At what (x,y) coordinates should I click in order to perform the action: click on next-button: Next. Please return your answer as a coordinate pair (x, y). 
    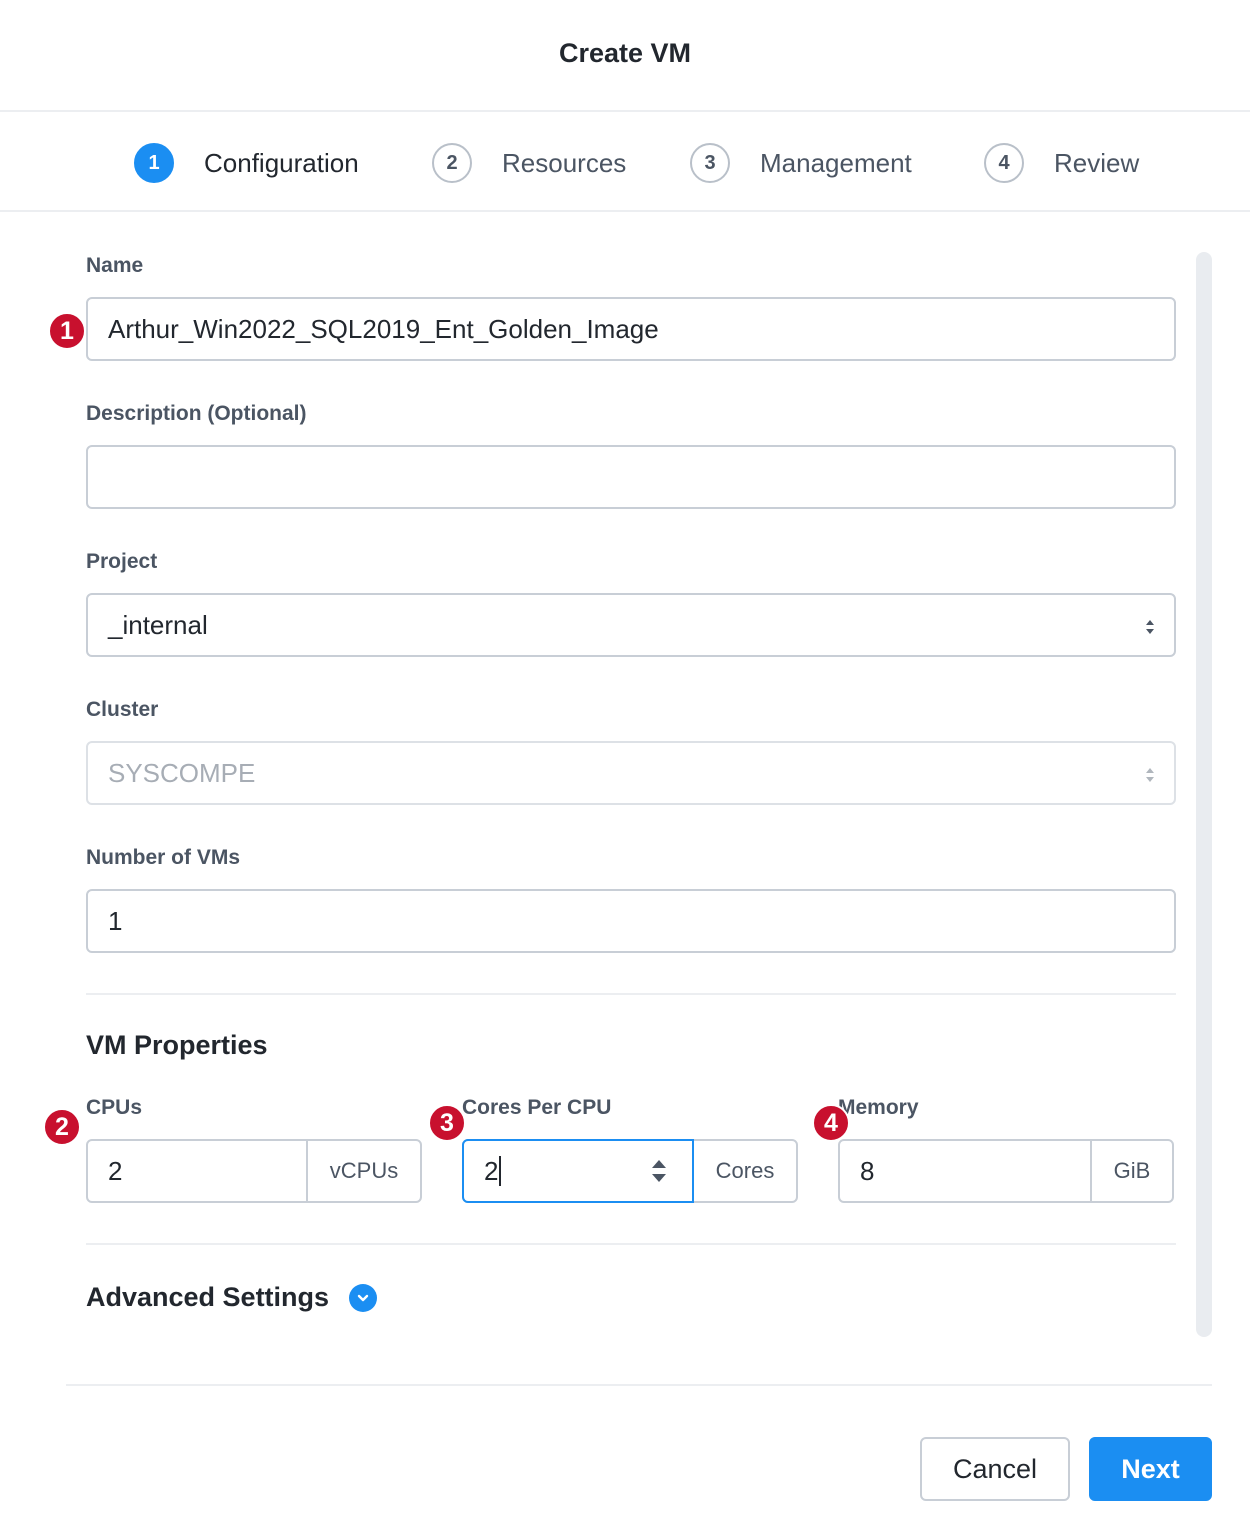
    Looking at the image, I should click on (1150, 1469).